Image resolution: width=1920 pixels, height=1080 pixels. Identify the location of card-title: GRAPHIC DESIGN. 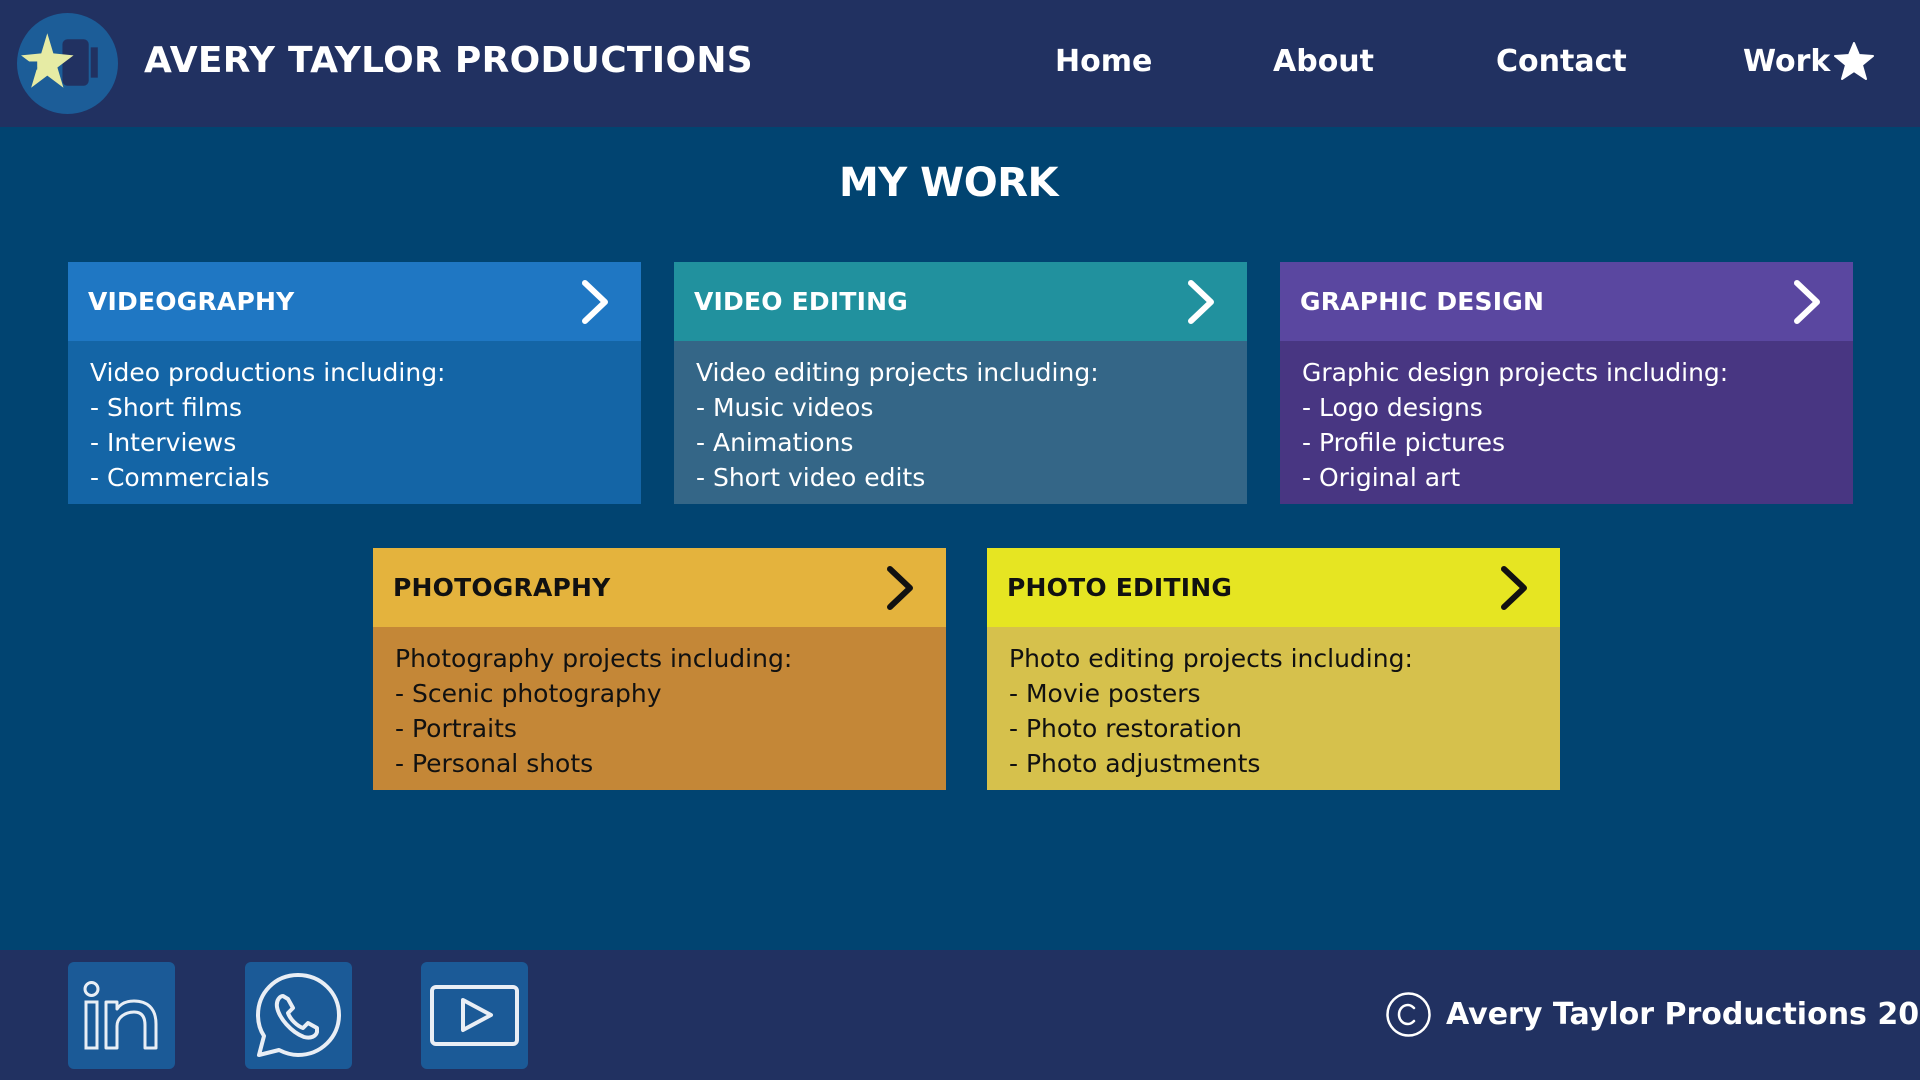
(1422, 301).